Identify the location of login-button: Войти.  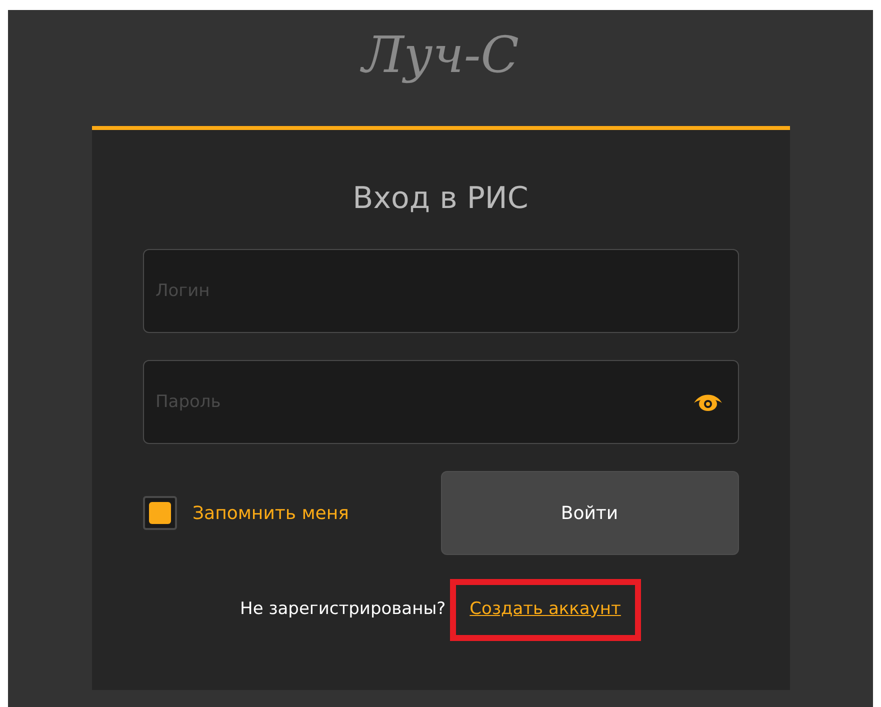
(589, 513).